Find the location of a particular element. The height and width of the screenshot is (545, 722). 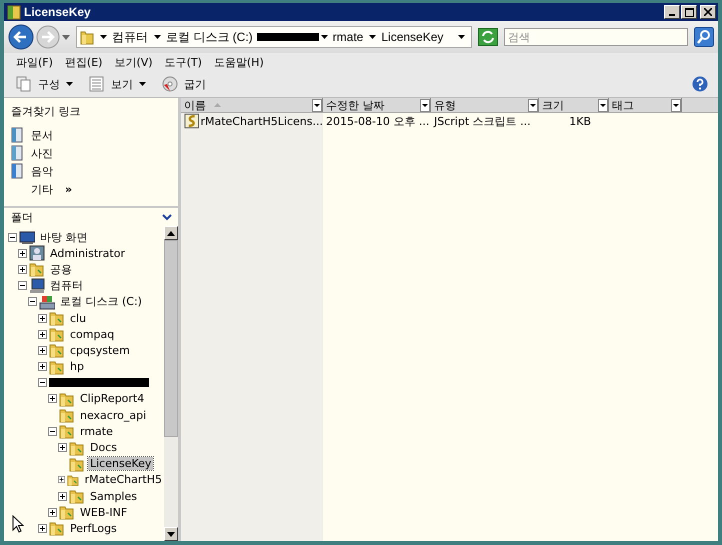

breadcrumb-link: rmate is located at coordinates (348, 37).